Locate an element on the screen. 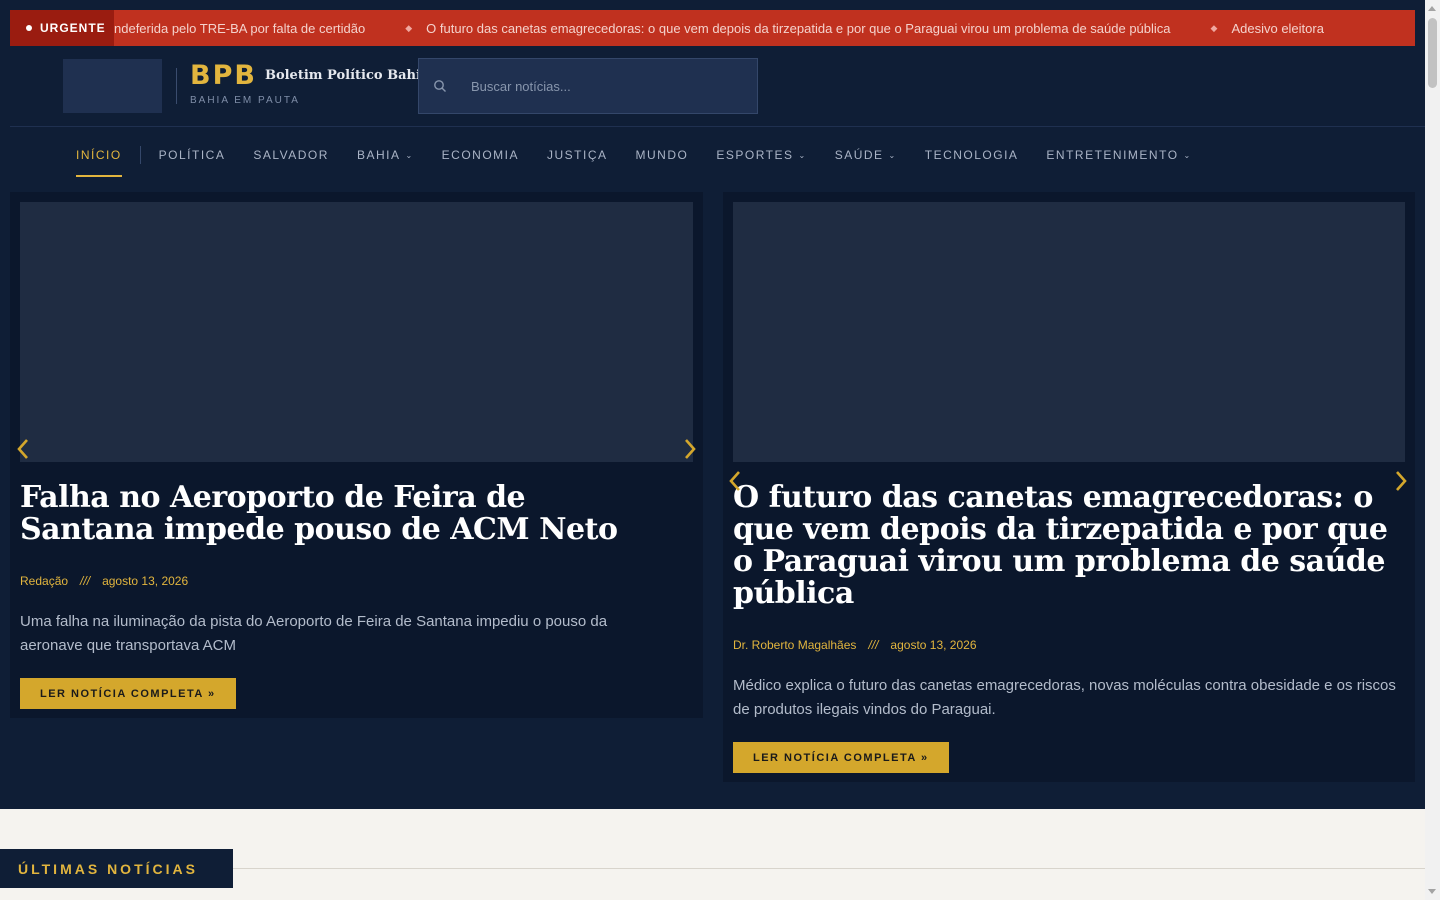 Image resolution: width=1440 pixels, height=900 pixels. slide-author: Redação is located at coordinates (44, 581).